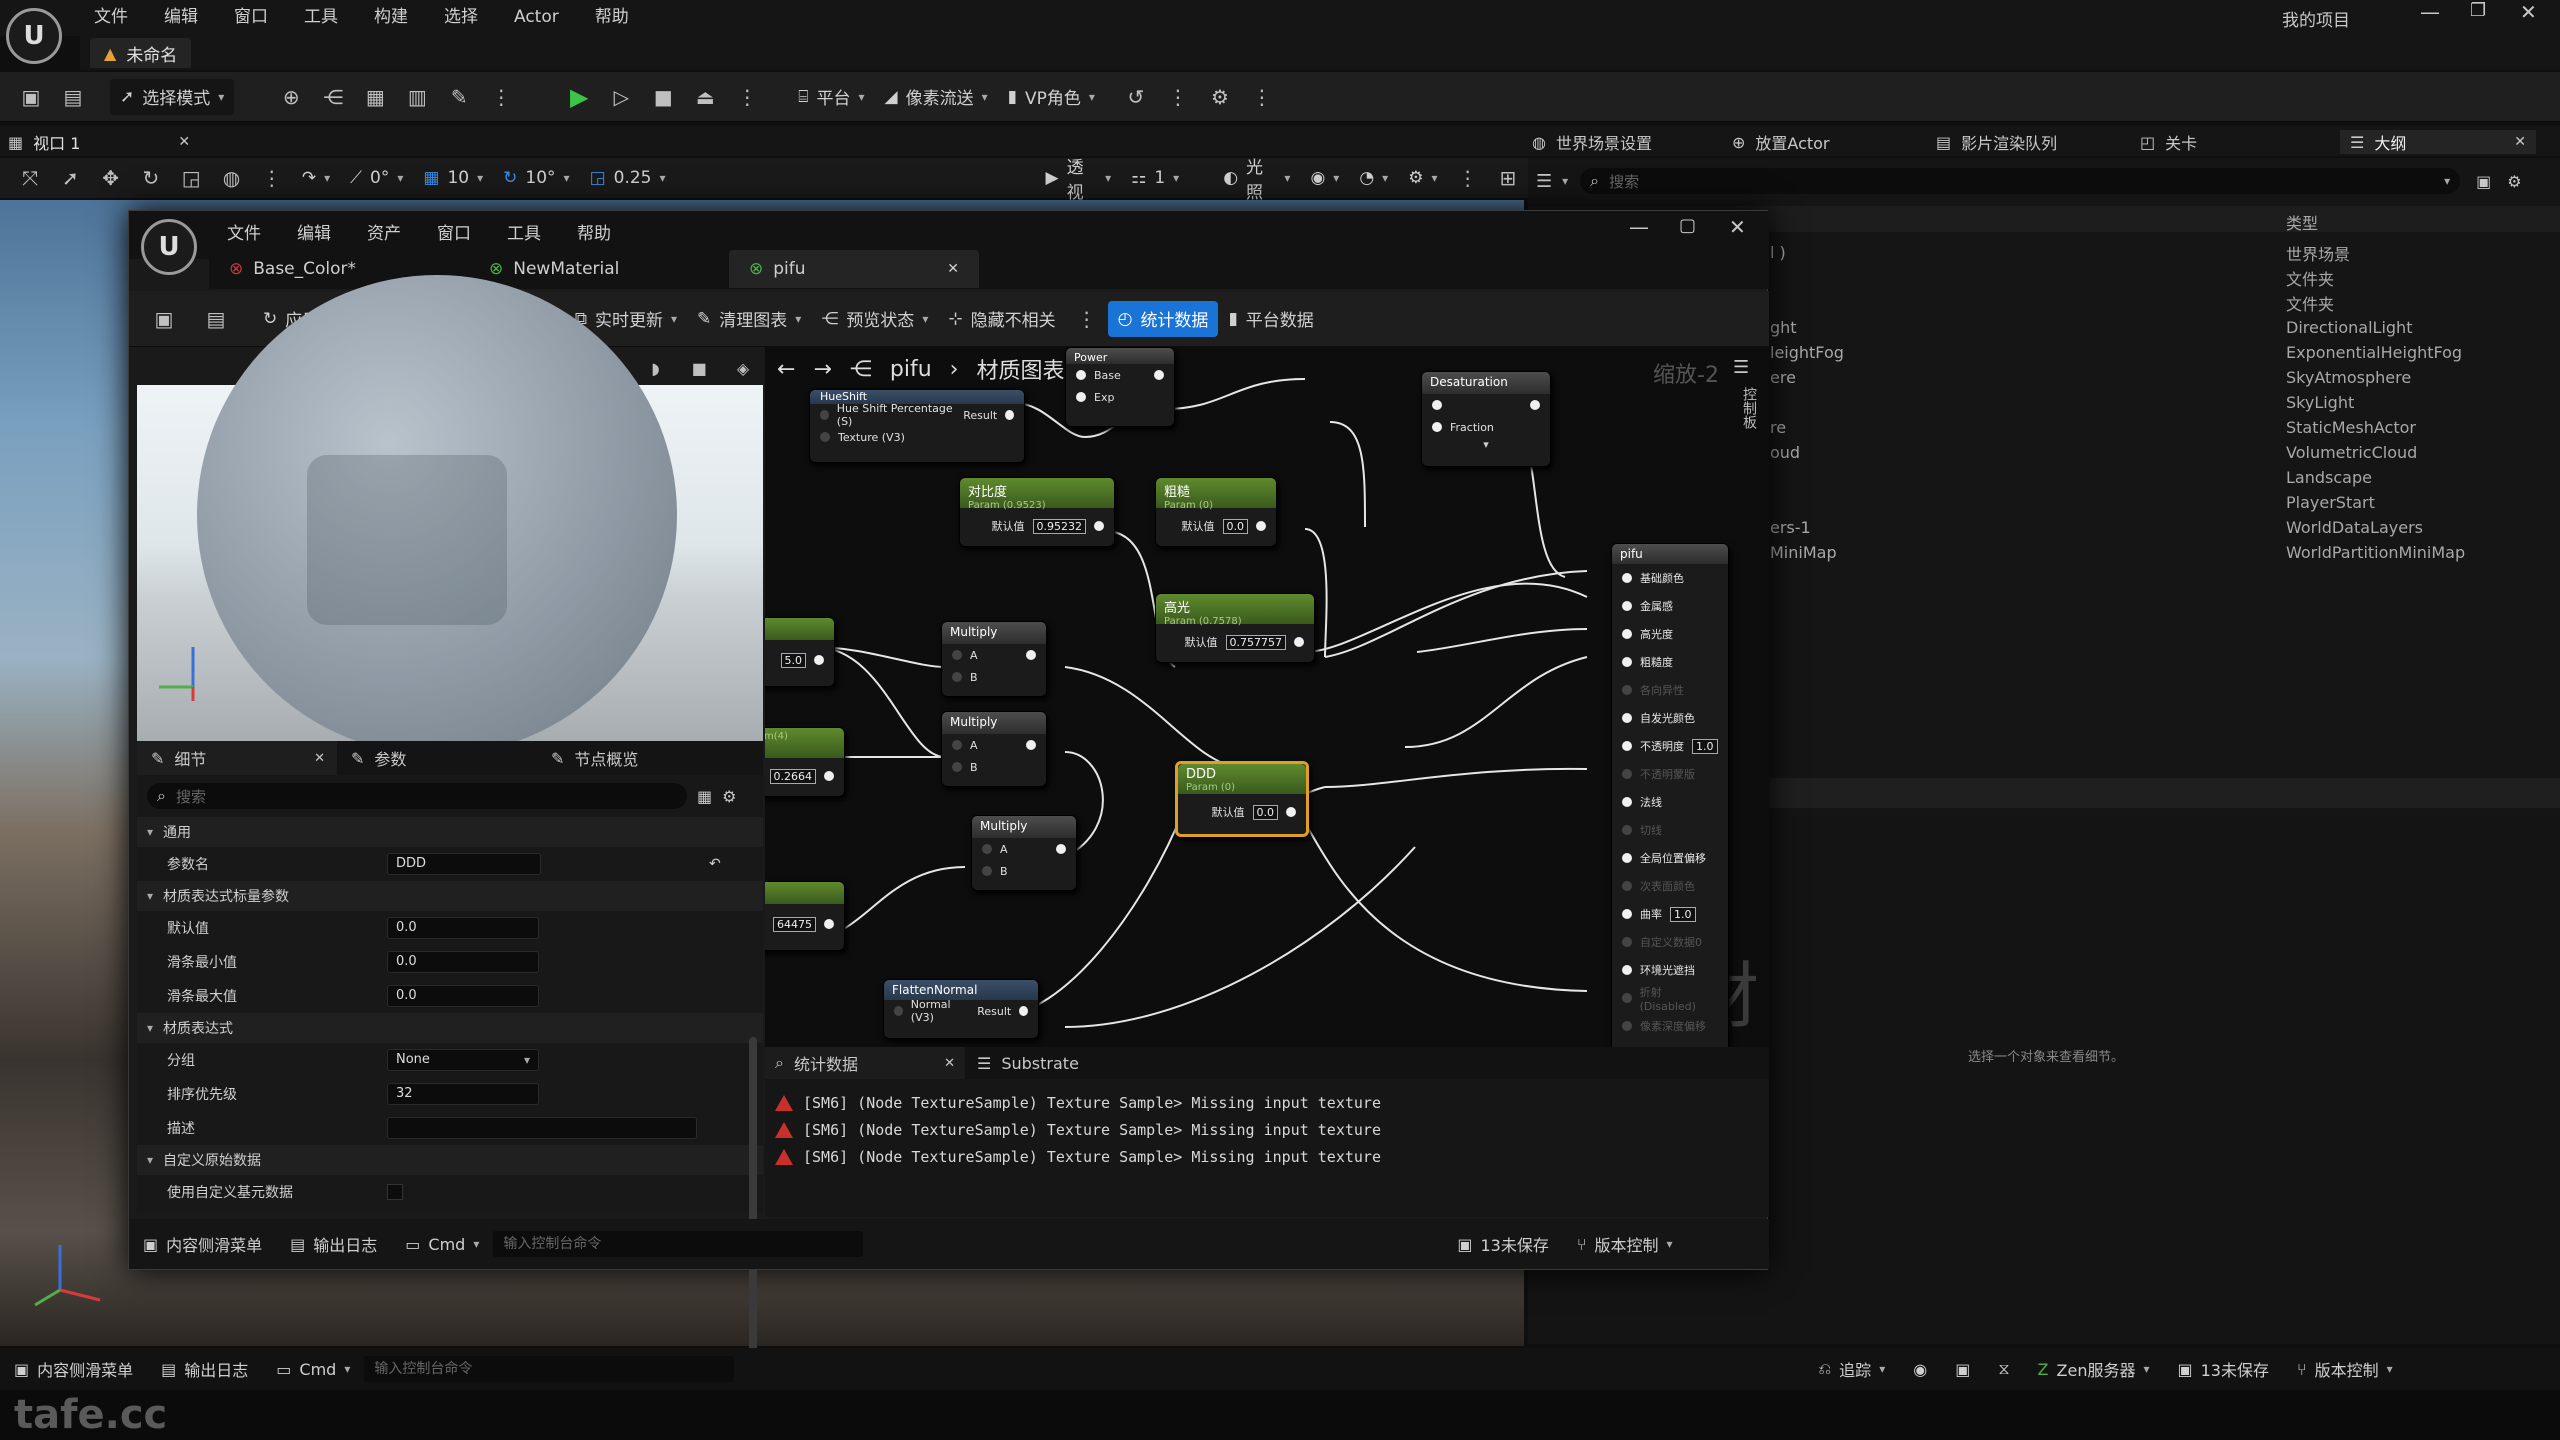  What do you see at coordinates (2483, 181) in the screenshot?
I see `folder-add-icon: ▣` at bounding box center [2483, 181].